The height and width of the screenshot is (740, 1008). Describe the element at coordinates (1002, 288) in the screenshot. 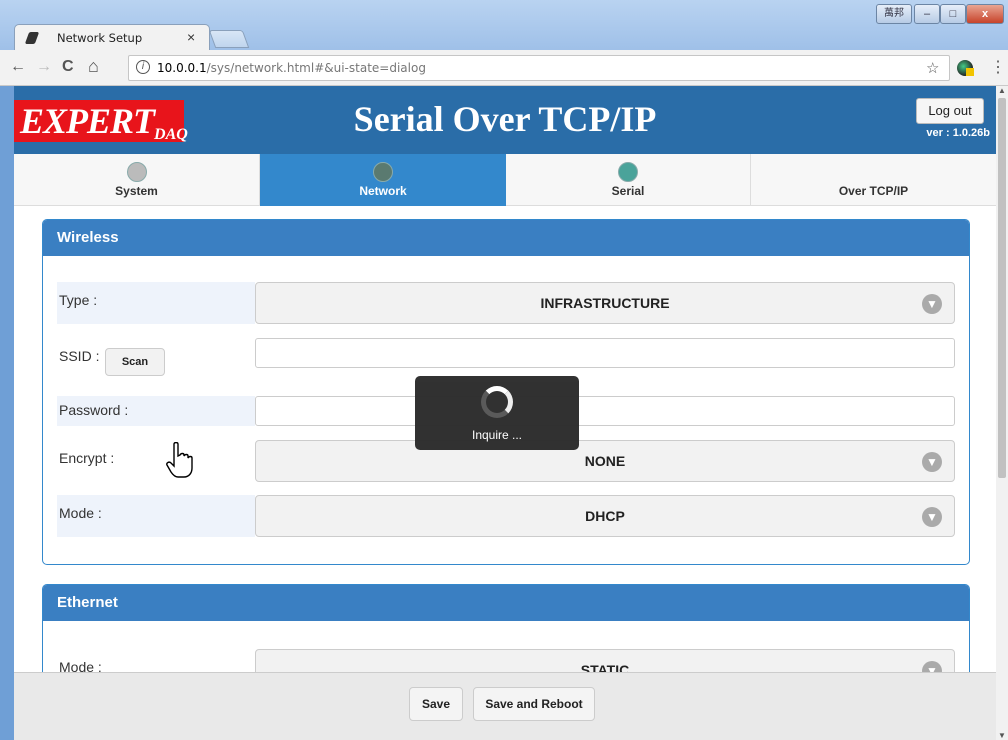

I see `scrollbar-thumb` at that location.